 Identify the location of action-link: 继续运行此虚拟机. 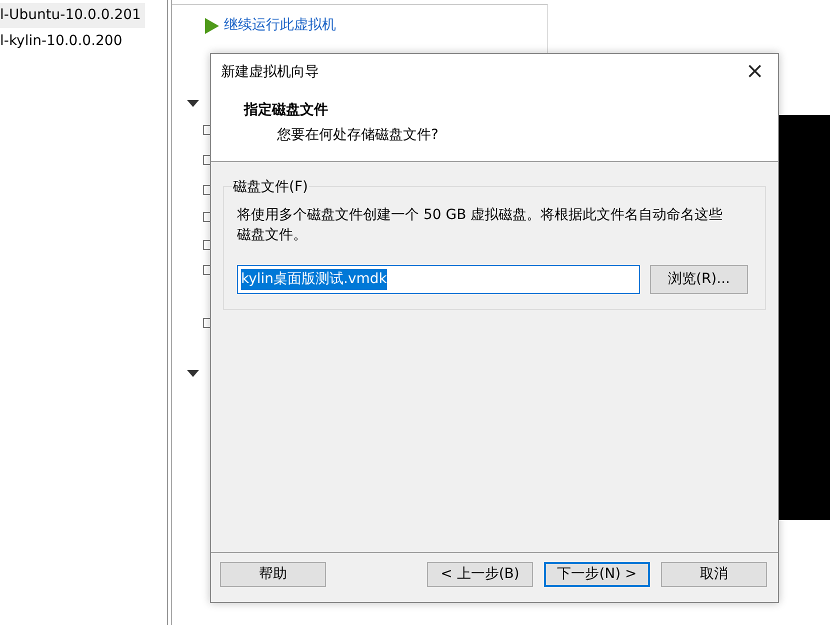
(280, 25).